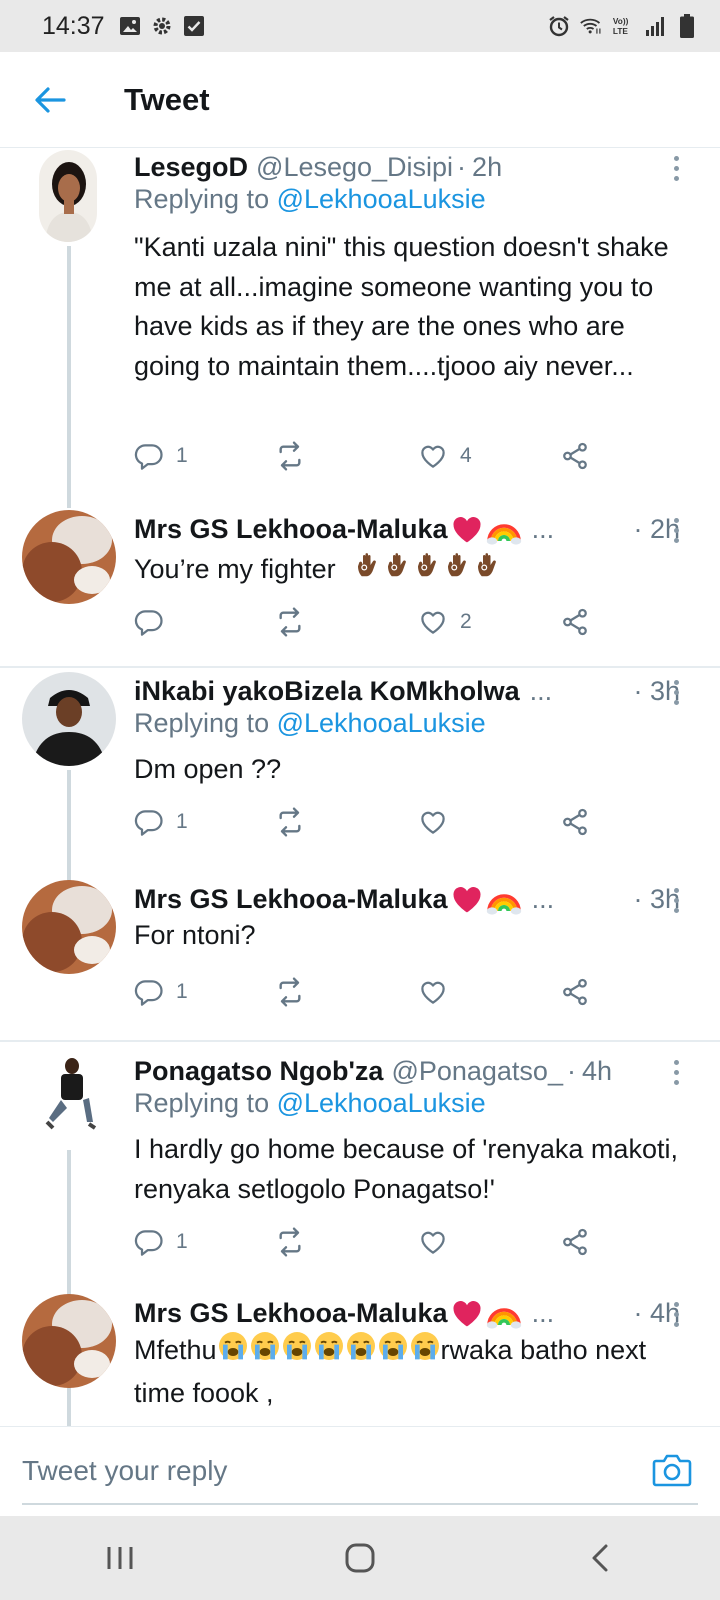 Image resolution: width=720 pixels, height=1600 pixels. What do you see at coordinates (149, 992) in the screenshot?
I see `reply-icon` at bounding box center [149, 992].